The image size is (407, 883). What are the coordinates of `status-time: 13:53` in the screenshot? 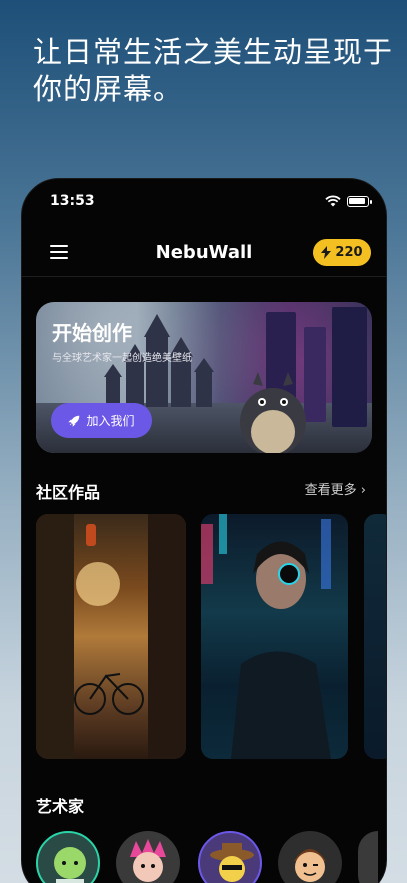 It's located at (72, 201).